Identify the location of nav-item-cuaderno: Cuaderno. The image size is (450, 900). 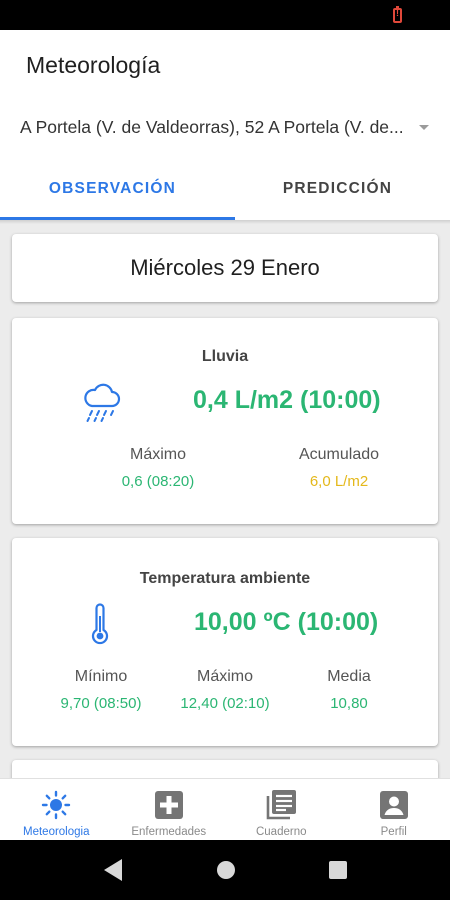
(281, 809).